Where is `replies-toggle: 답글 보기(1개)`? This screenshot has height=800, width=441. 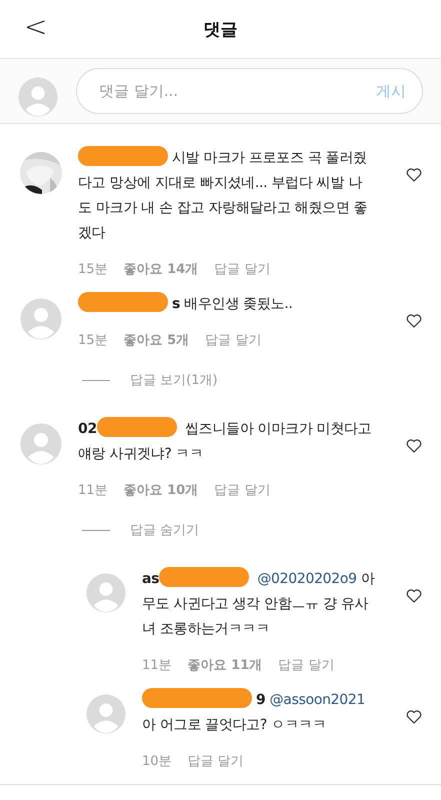 replies-toggle: 답글 보기(1개) is located at coordinates (174, 380).